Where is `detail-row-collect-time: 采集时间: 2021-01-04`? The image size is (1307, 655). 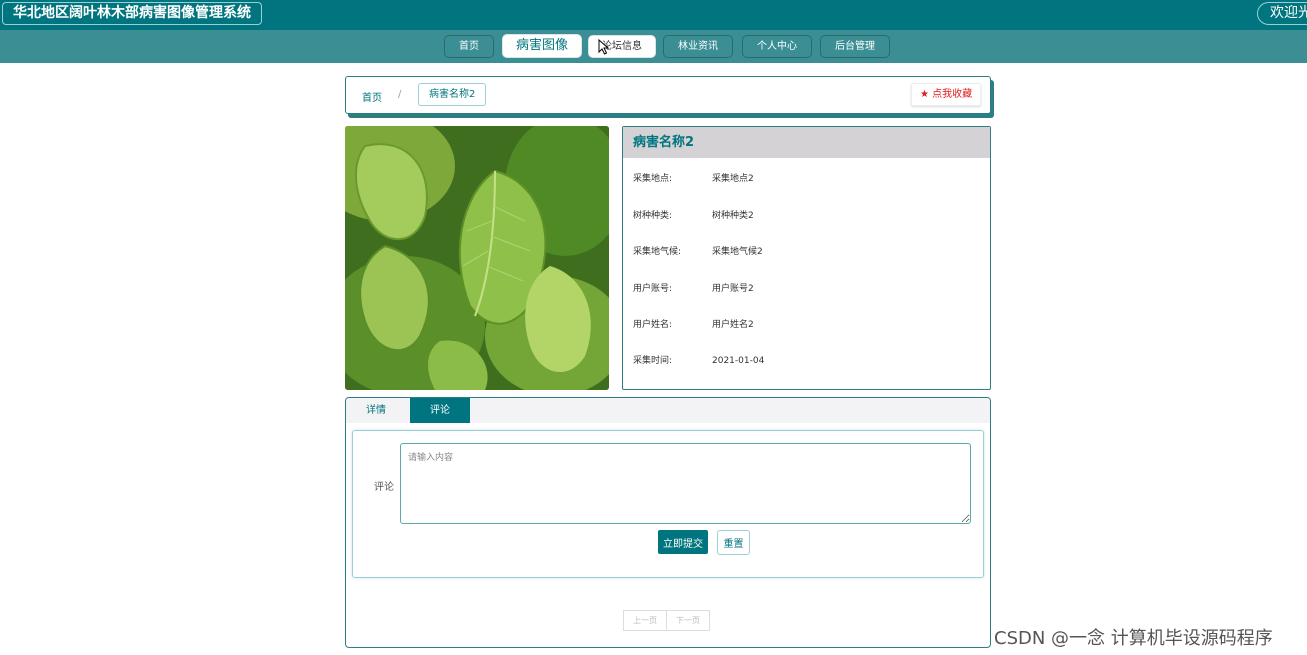 detail-row-collect-time: 采集时间: 2021-01-04 is located at coordinates (698, 359).